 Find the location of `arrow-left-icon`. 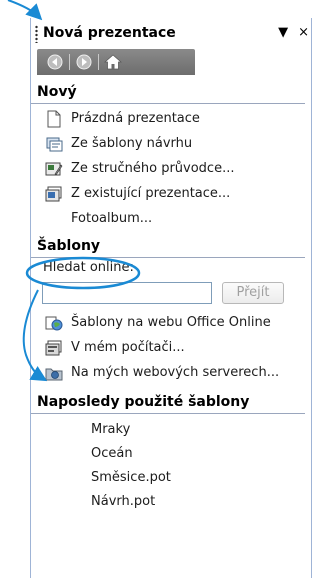

arrow-left-icon is located at coordinates (55, 62).